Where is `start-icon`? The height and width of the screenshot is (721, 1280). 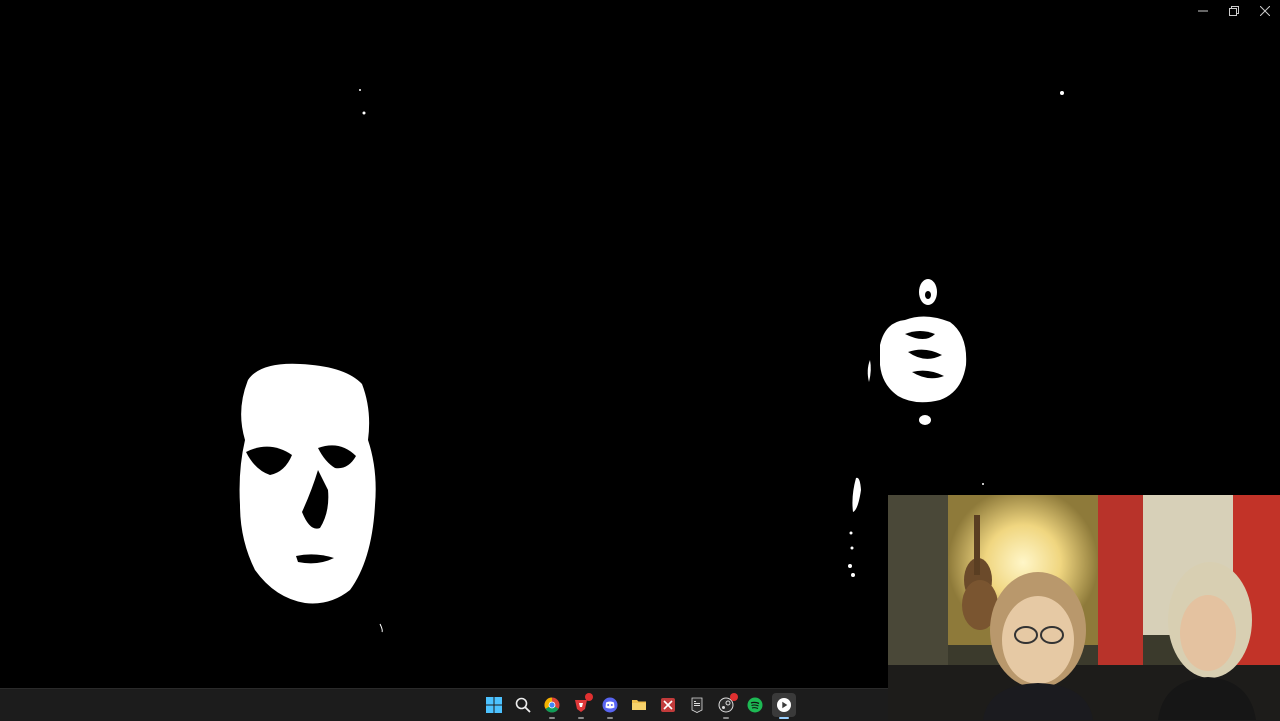 start-icon is located at coordinates (494, 705).